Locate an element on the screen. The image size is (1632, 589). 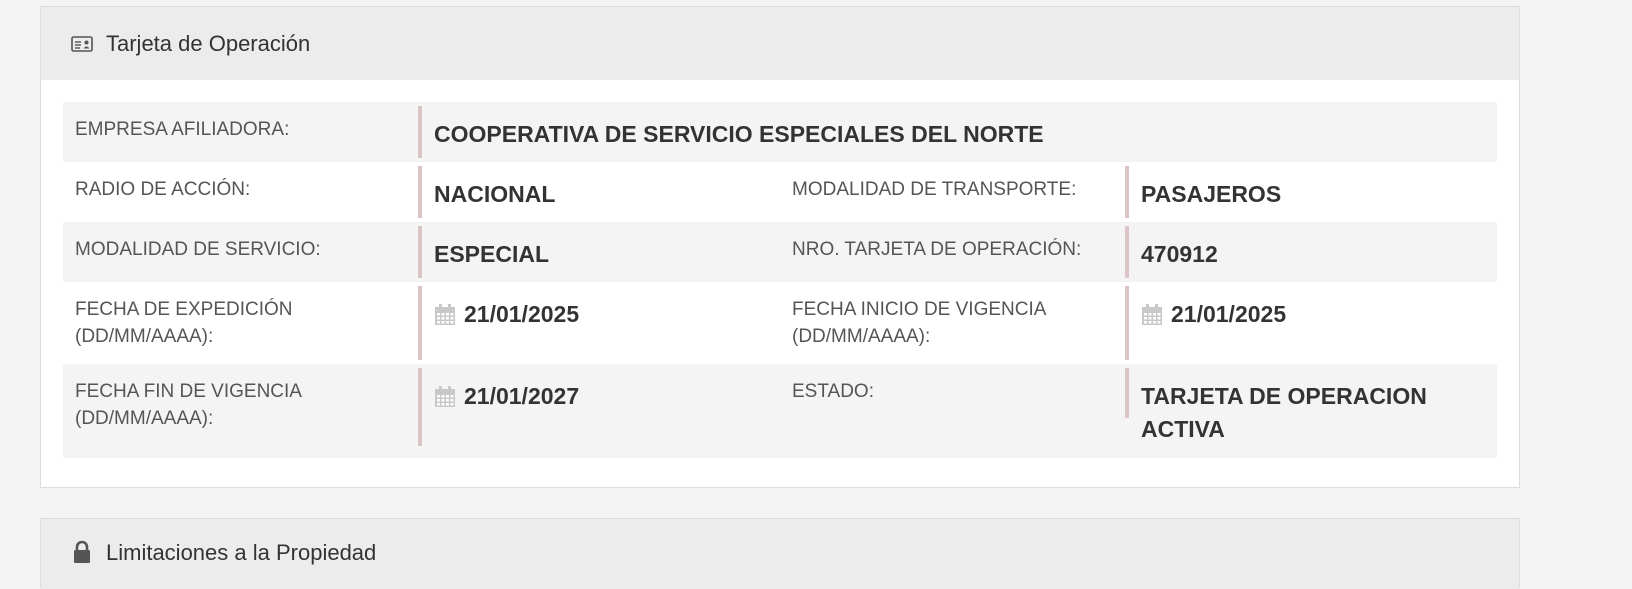
fecha-fin-value: 21/01/2027 is located at coordinates (522, 396).